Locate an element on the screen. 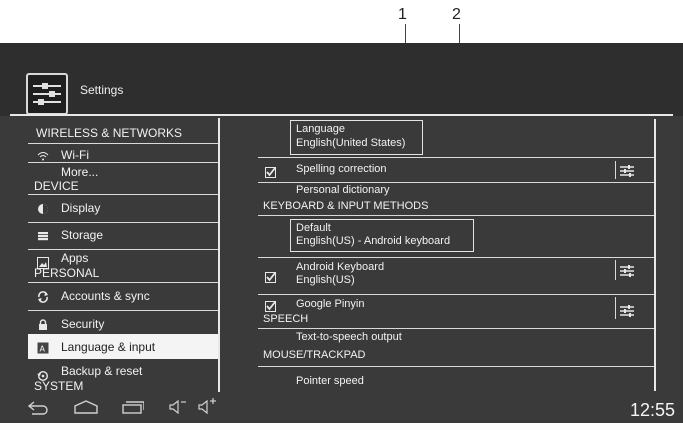 The image size is (683, 423). default-title: Default is located at coordinates (313, 228).